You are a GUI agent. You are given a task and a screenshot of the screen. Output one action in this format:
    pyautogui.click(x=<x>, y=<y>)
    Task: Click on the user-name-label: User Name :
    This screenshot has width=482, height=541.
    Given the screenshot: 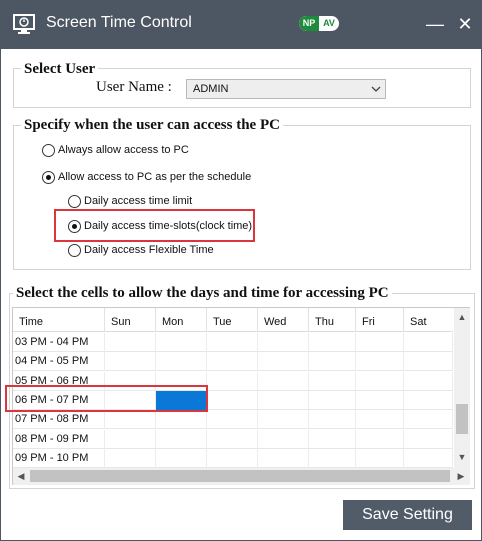 What is the action you would take?
    pyautogui.click(x=134, y=87)
    